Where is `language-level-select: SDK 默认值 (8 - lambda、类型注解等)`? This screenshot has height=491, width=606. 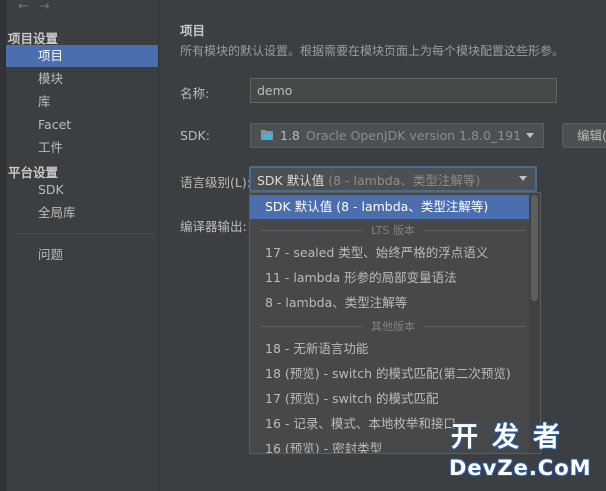 language-level-select: SDK 默认值 (8 - lambda、类型注解等) is located at coordinates (393, 179).